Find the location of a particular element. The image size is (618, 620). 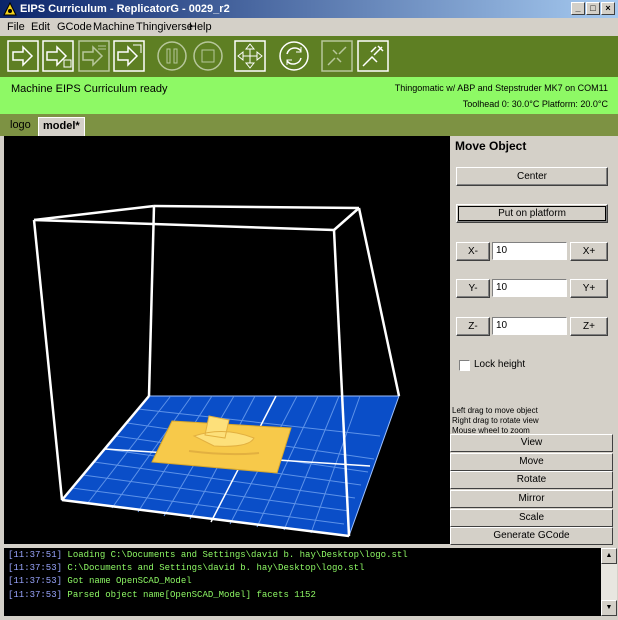

help-line: Right drag to rotate view is located at coordinates (495, 420).